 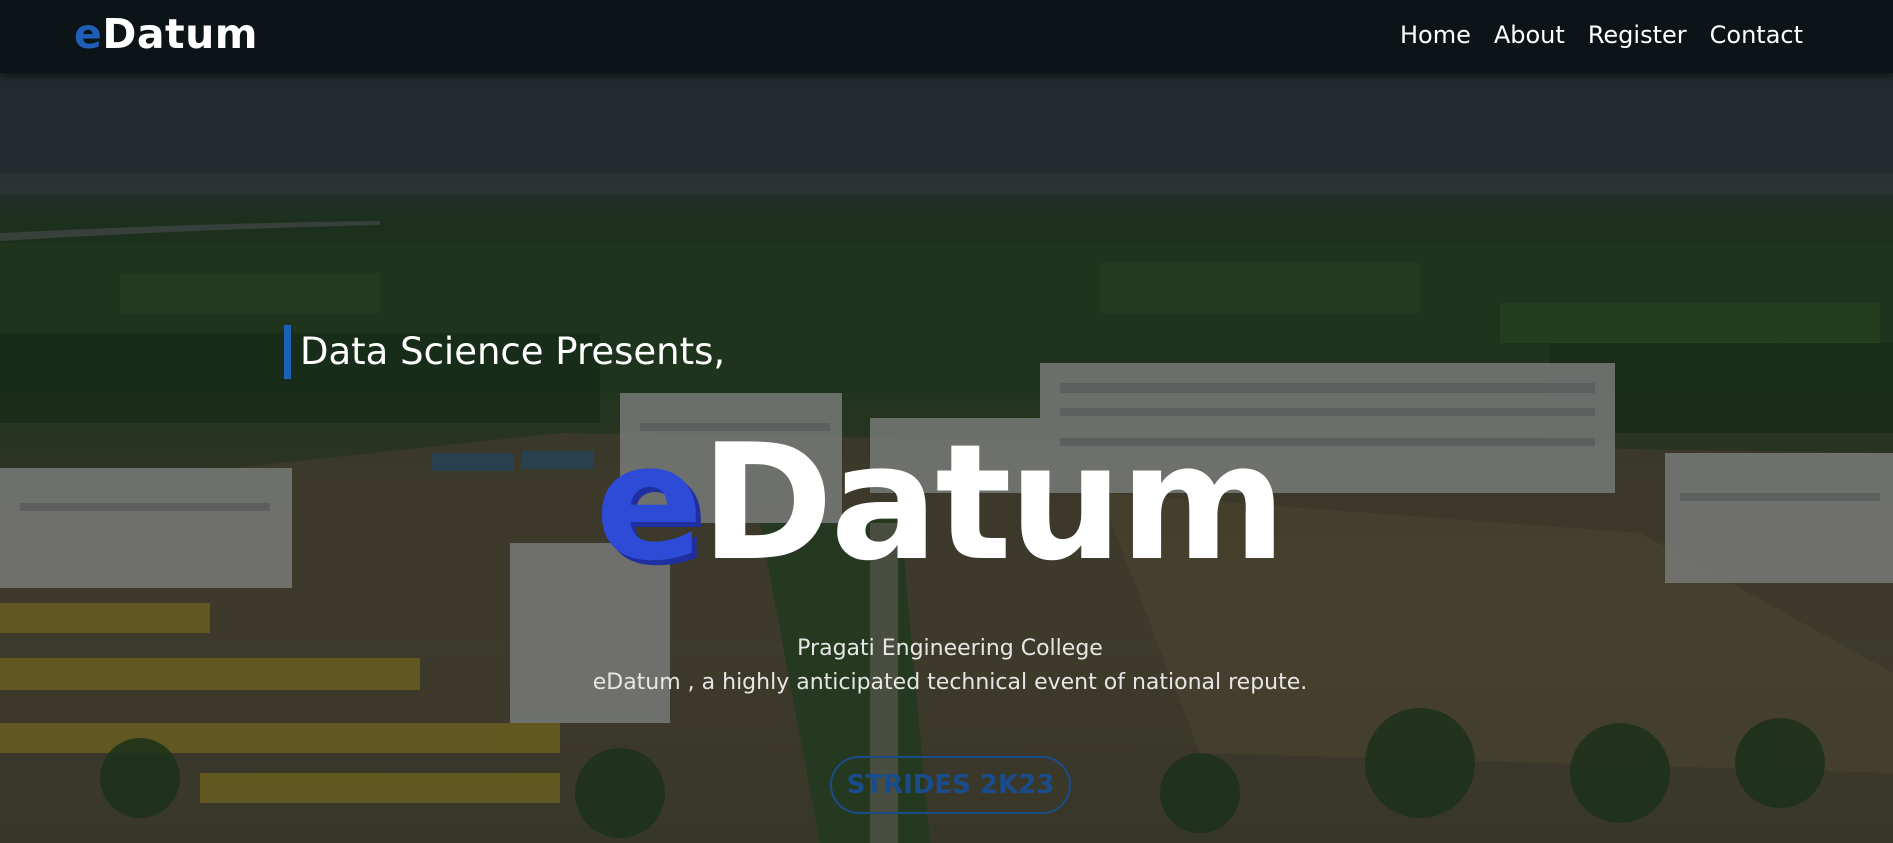 I want to click on nav-link-about: About, so click(x=1529, y=35).